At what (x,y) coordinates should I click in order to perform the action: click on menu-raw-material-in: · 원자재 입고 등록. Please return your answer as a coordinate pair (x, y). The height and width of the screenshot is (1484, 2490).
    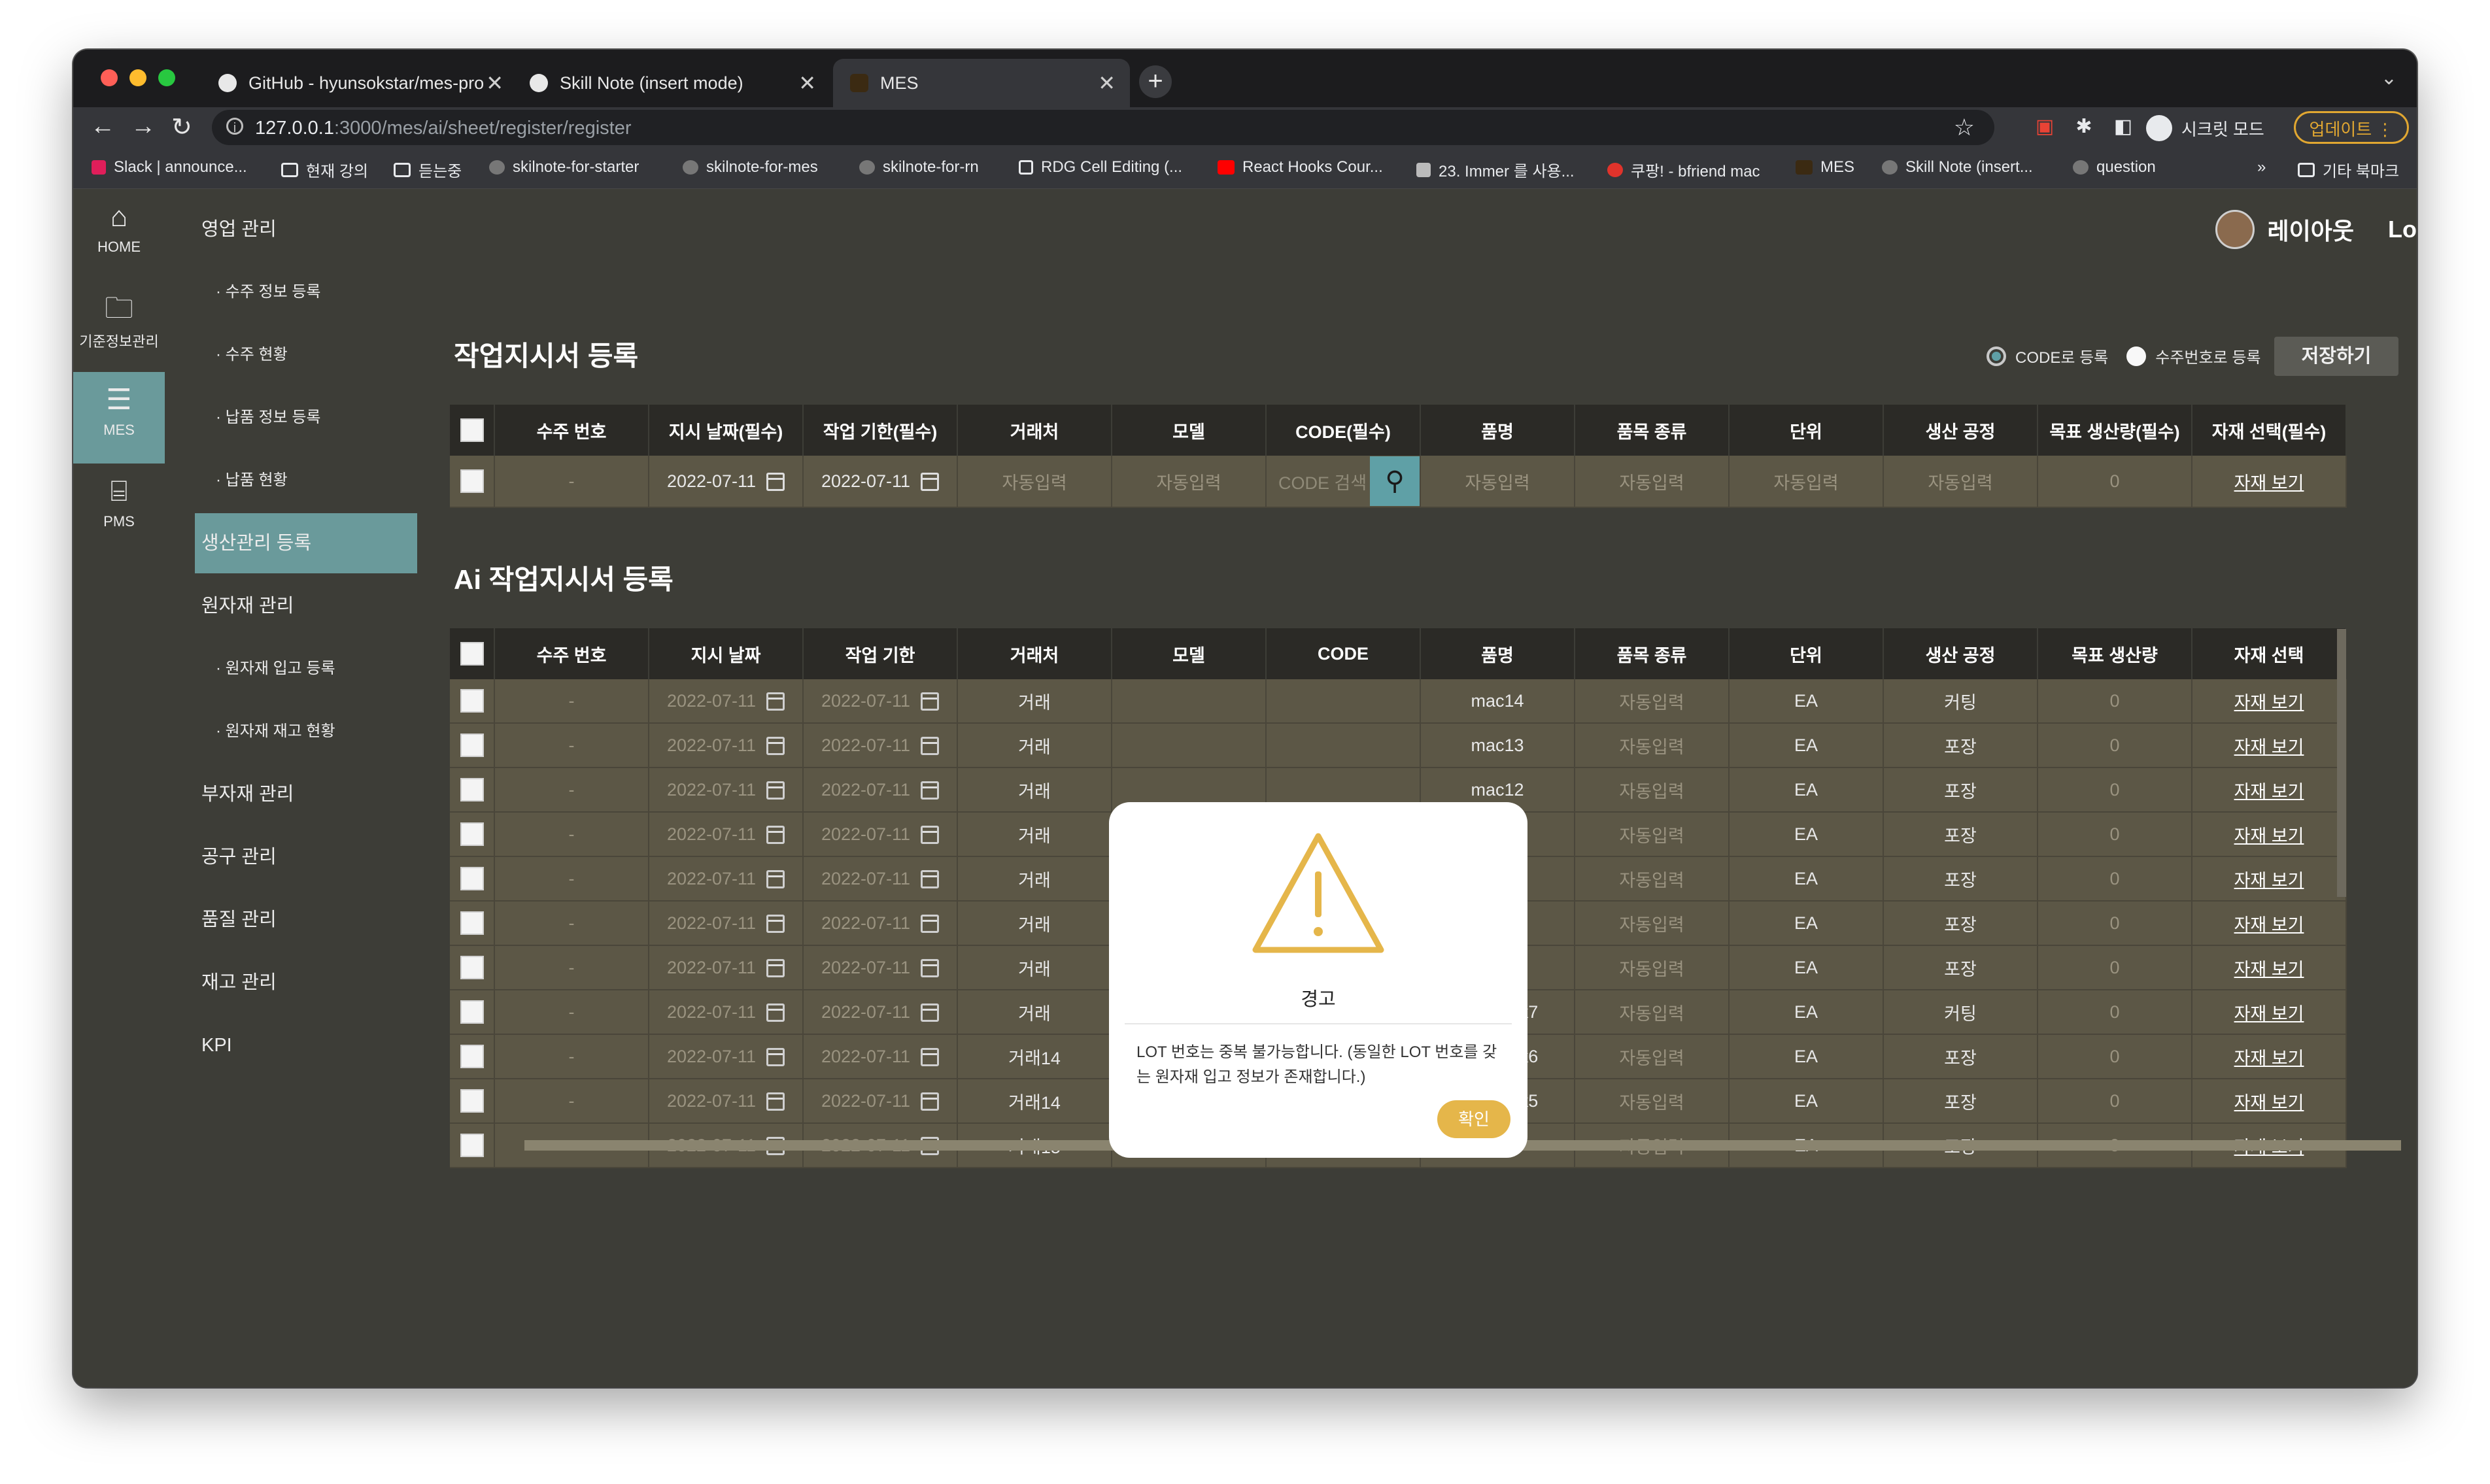
    Looking at the image, I should click on (306, 669).